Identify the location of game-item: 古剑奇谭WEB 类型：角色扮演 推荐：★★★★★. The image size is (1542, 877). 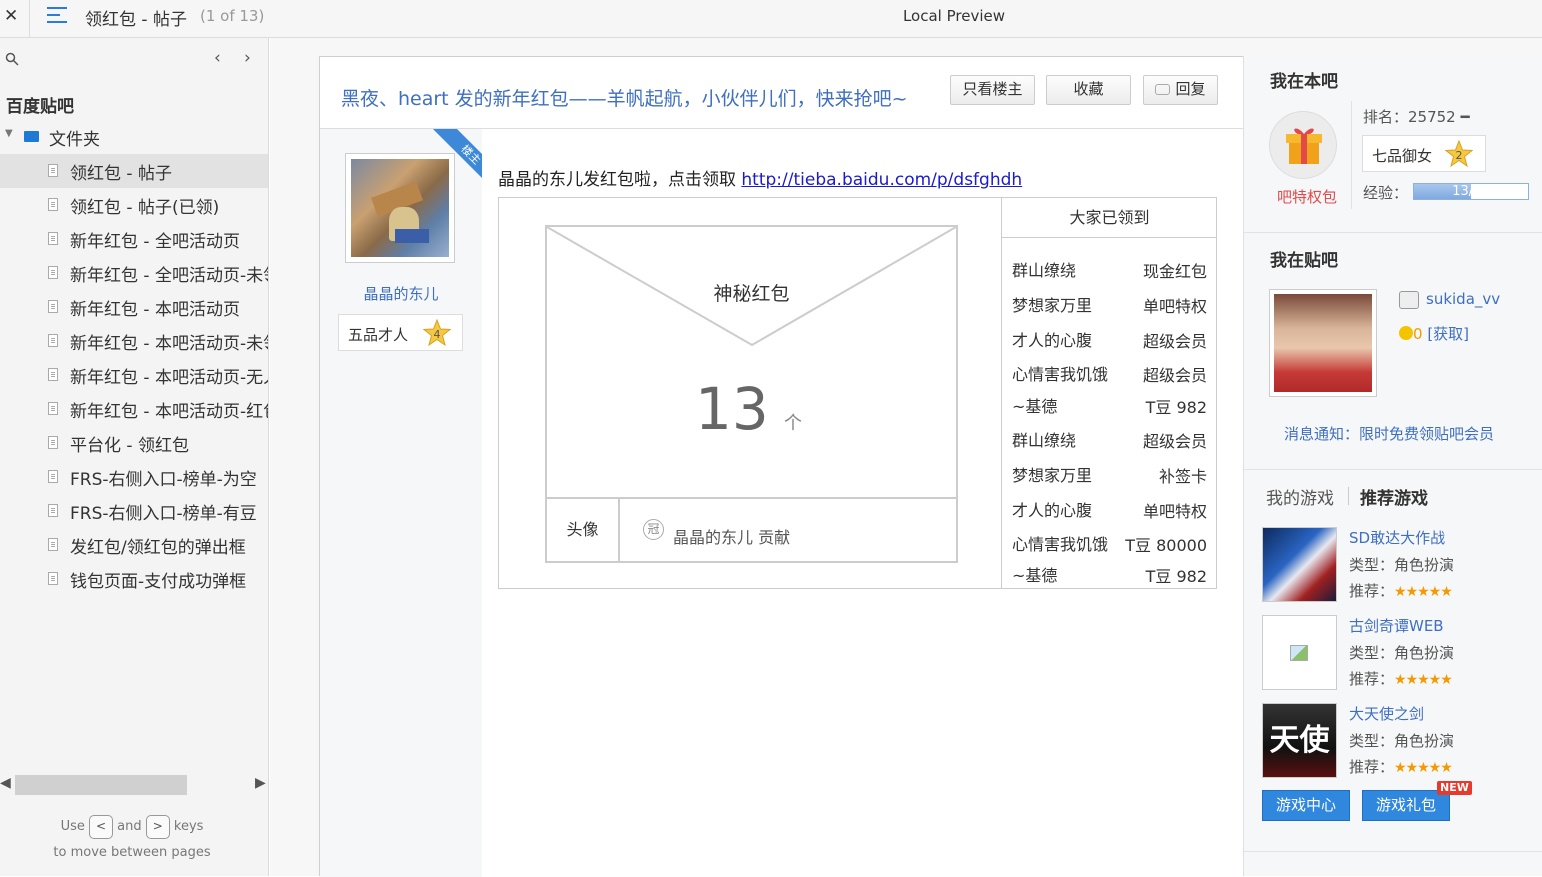
(1392, 653).